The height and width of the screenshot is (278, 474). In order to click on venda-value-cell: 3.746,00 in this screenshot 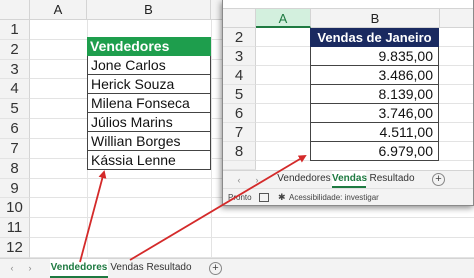, I will do `click(374, 113)`.